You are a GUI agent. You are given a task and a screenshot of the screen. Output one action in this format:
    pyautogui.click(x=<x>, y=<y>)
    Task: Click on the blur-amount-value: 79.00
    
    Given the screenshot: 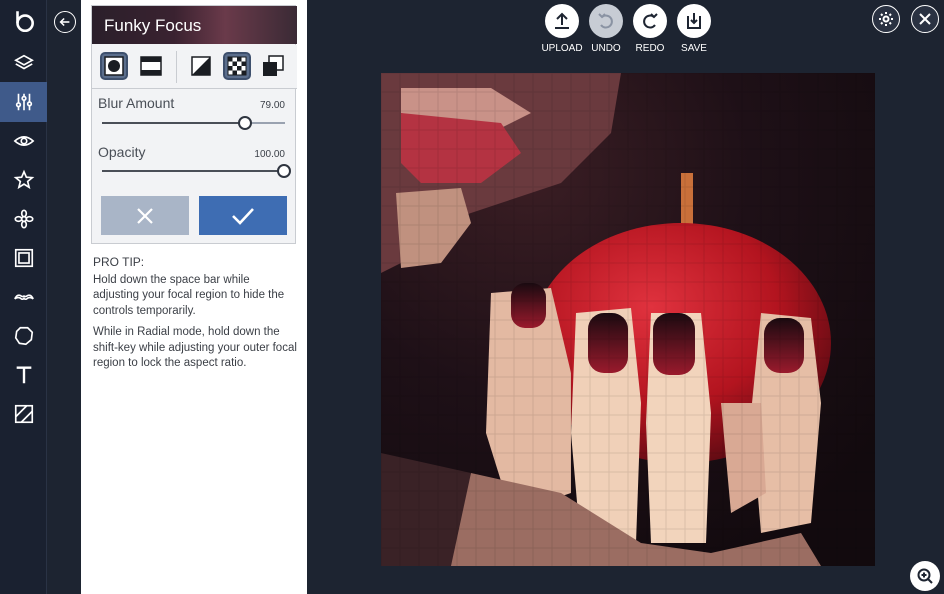 What is the action you would take?
    pyautogui.click(x=272, y=105)
    